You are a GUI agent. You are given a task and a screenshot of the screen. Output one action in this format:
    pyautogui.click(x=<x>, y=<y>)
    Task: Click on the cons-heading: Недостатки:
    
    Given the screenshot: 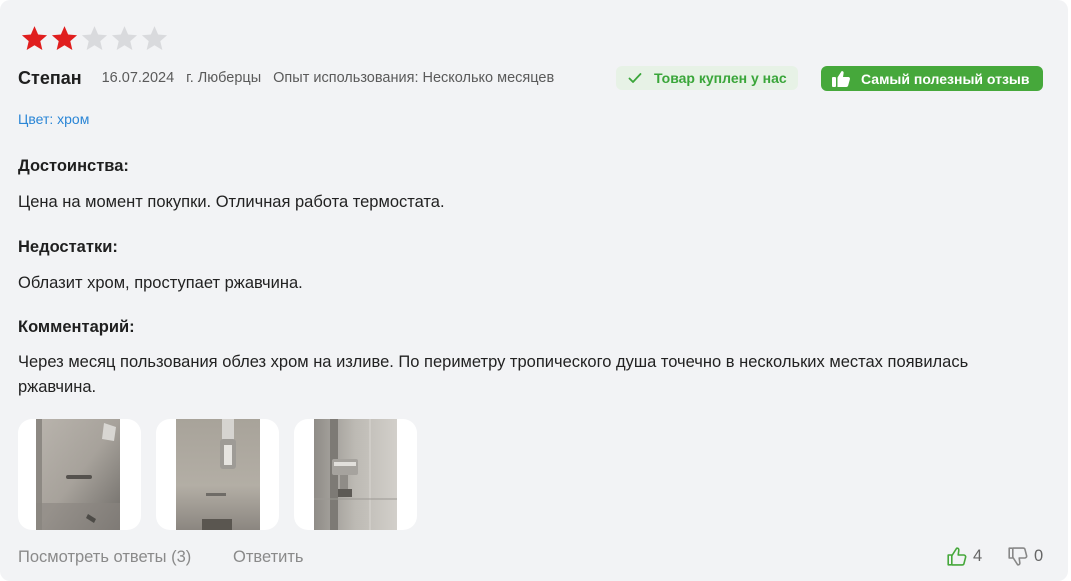 What is the action you would take?
    pyautogui.click(x=68, y=247)
    